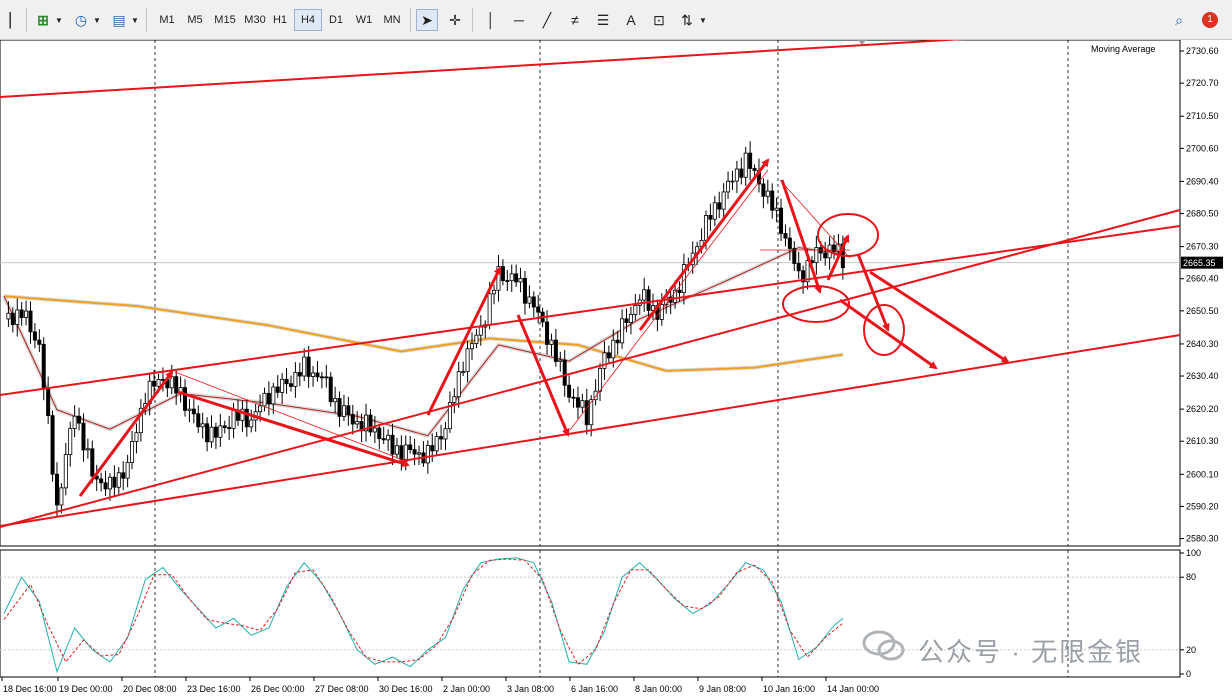  What do you see at coordinates (1202, 148) in the screenshot?
I see `price-tick-label: 2700.60` at bounding box center [1202, 148].